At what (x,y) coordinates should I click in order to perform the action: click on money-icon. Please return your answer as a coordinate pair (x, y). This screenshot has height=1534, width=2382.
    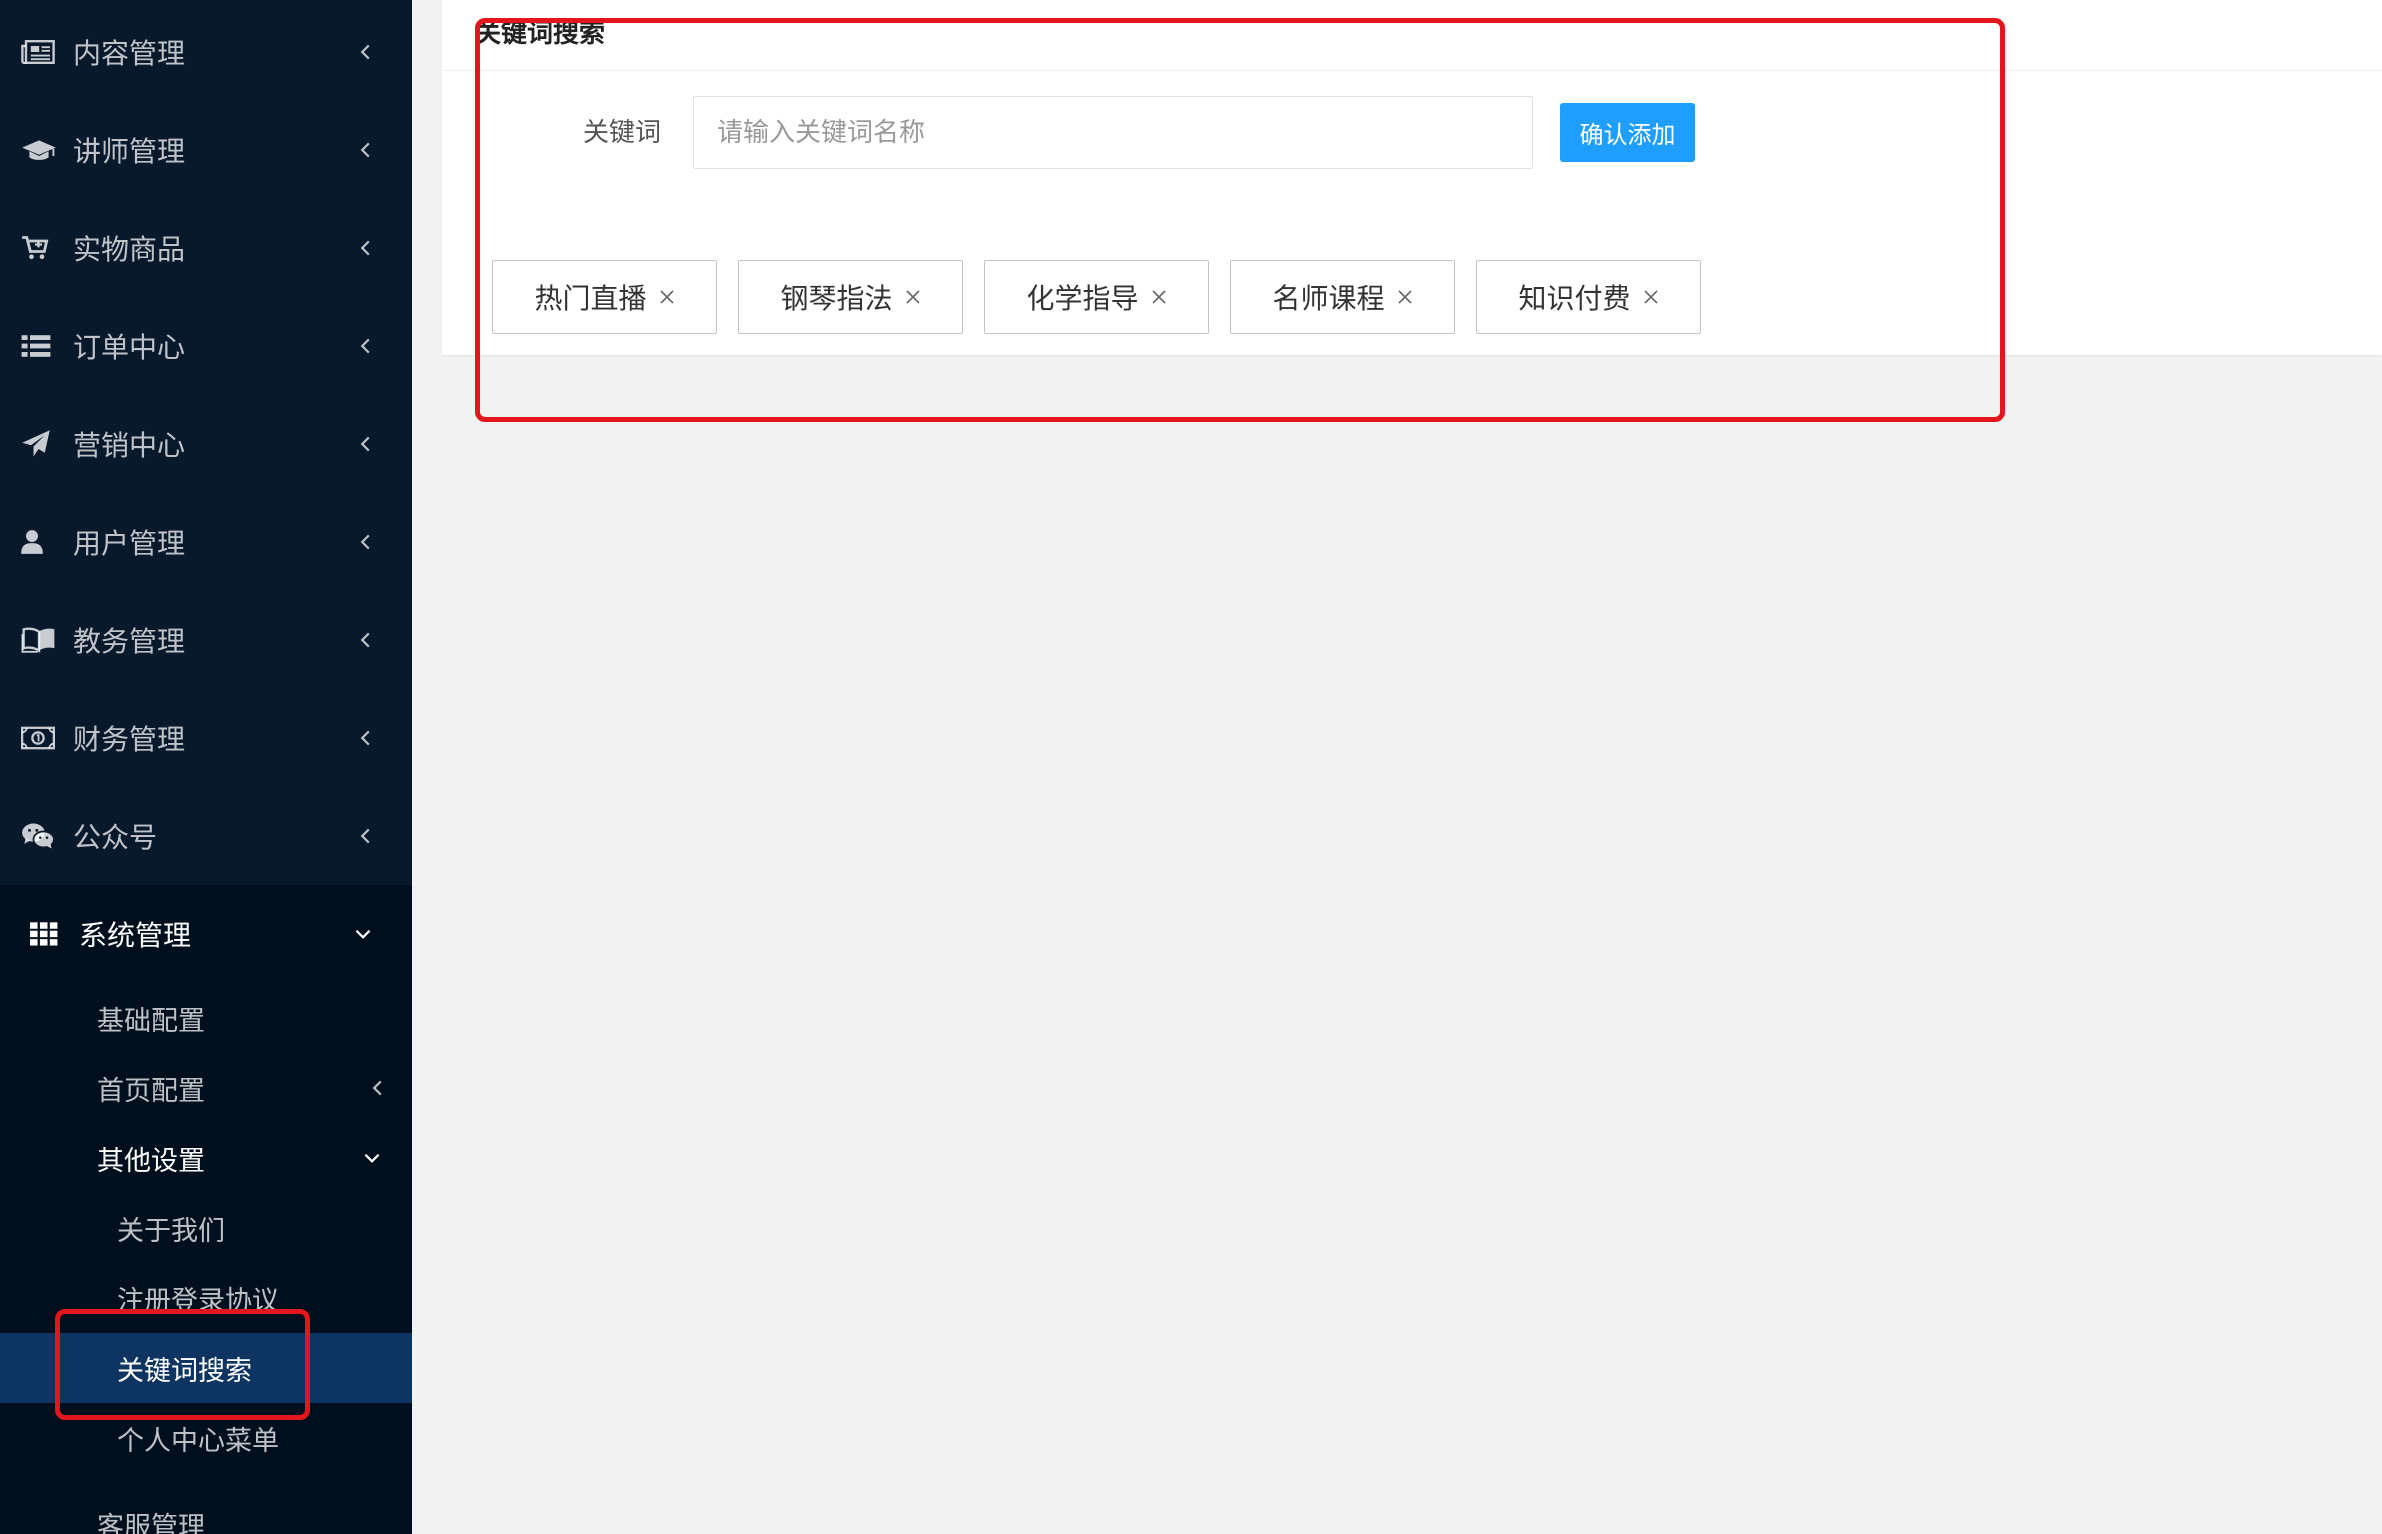
    Looking at the image, I should click on (40, 738).